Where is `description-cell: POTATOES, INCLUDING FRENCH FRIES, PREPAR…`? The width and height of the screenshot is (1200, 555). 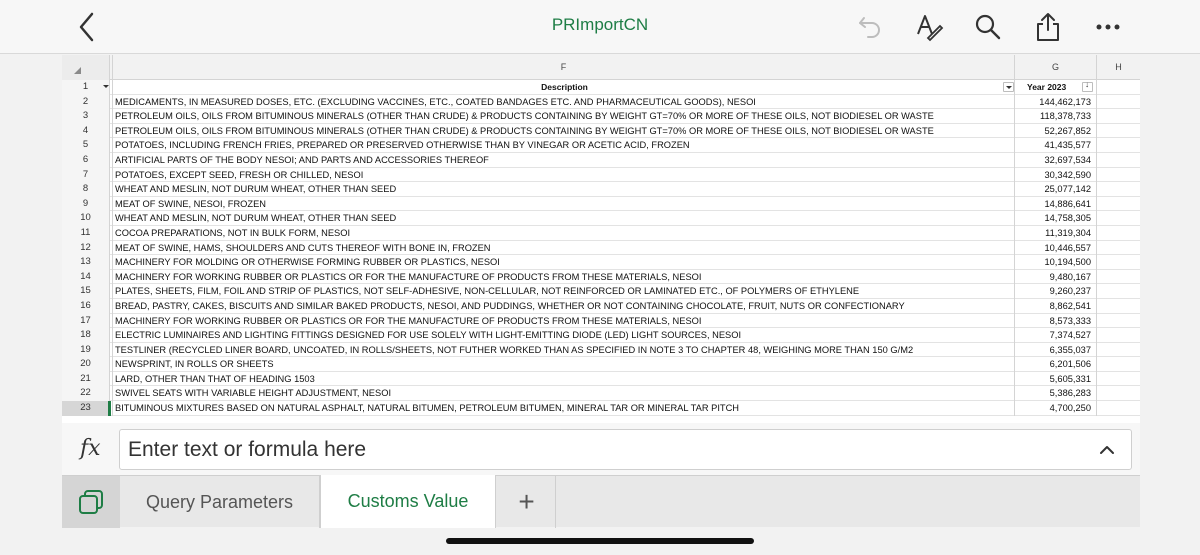 description-cell: POTATOES, INCLUDING FRENCH FRIES, PREPAR… is located at coordinates (564, 145).